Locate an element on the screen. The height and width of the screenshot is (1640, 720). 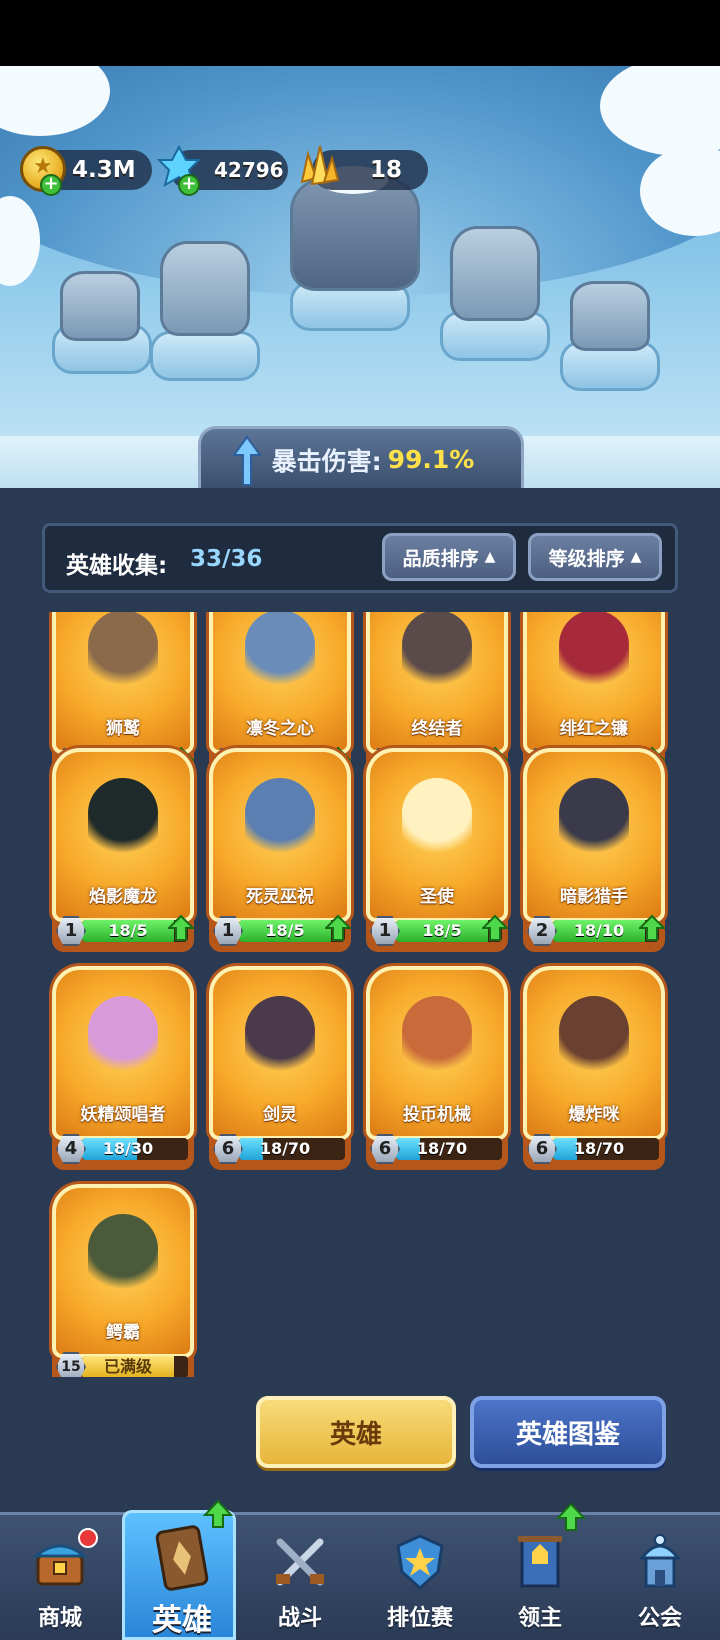
hero-atlas-label: 英雄图鉴 is located at coordinates (567, 1434).